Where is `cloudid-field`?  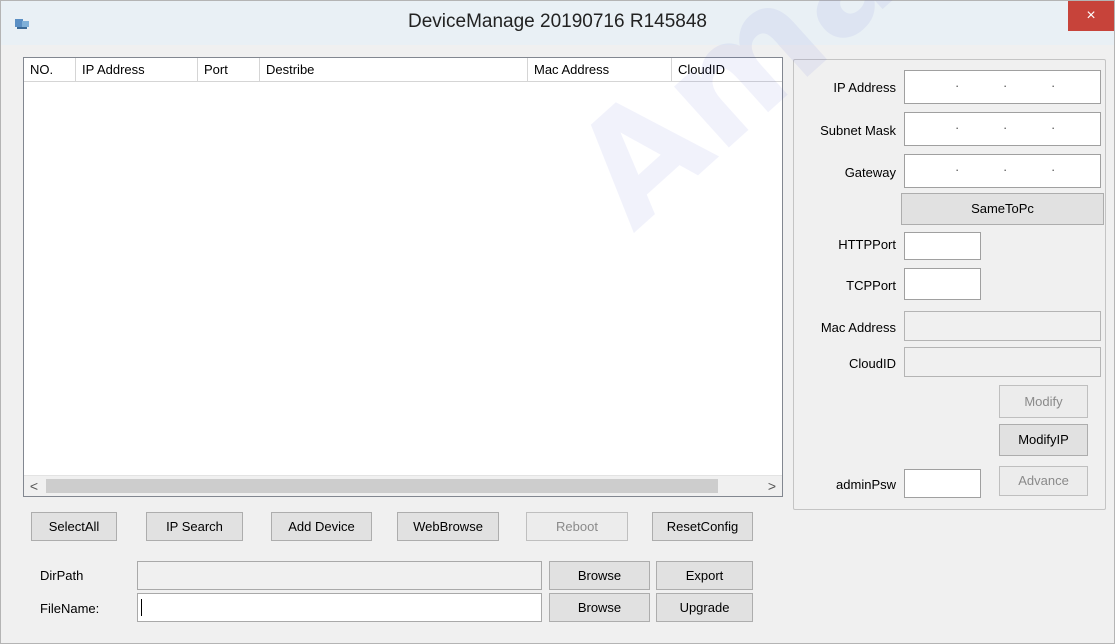
cloudid-field is located at coordinates (1002, 362).